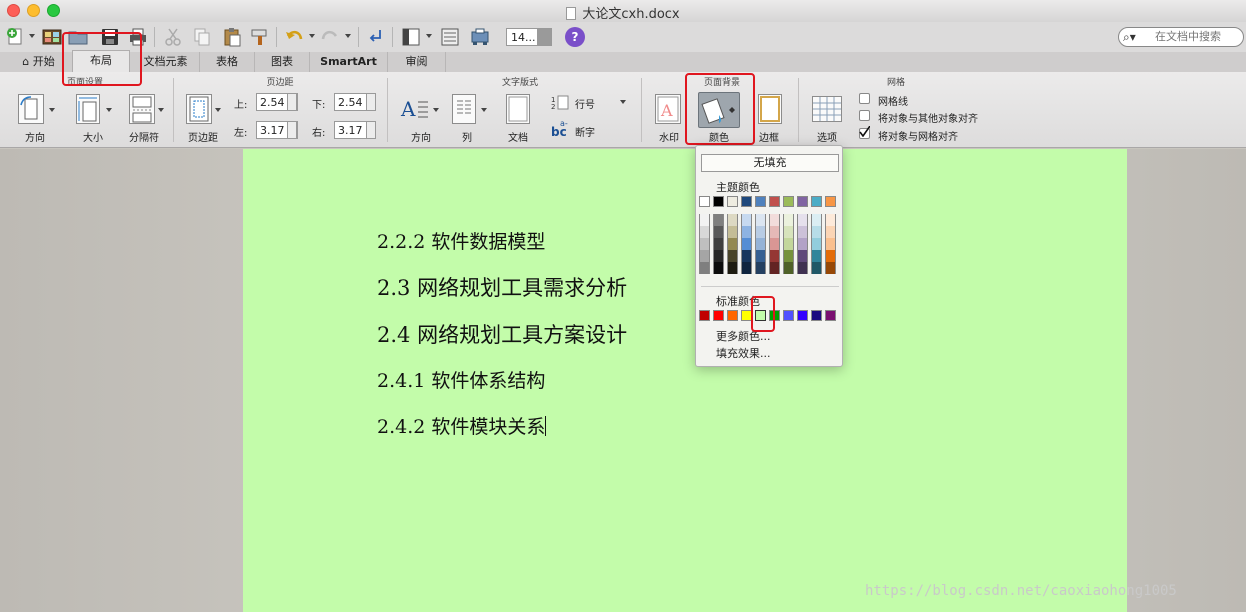  What do you see at coordinates (827, 109) in the screenshot?
I see `grid-options-icon` at bounding box center [827, 109].